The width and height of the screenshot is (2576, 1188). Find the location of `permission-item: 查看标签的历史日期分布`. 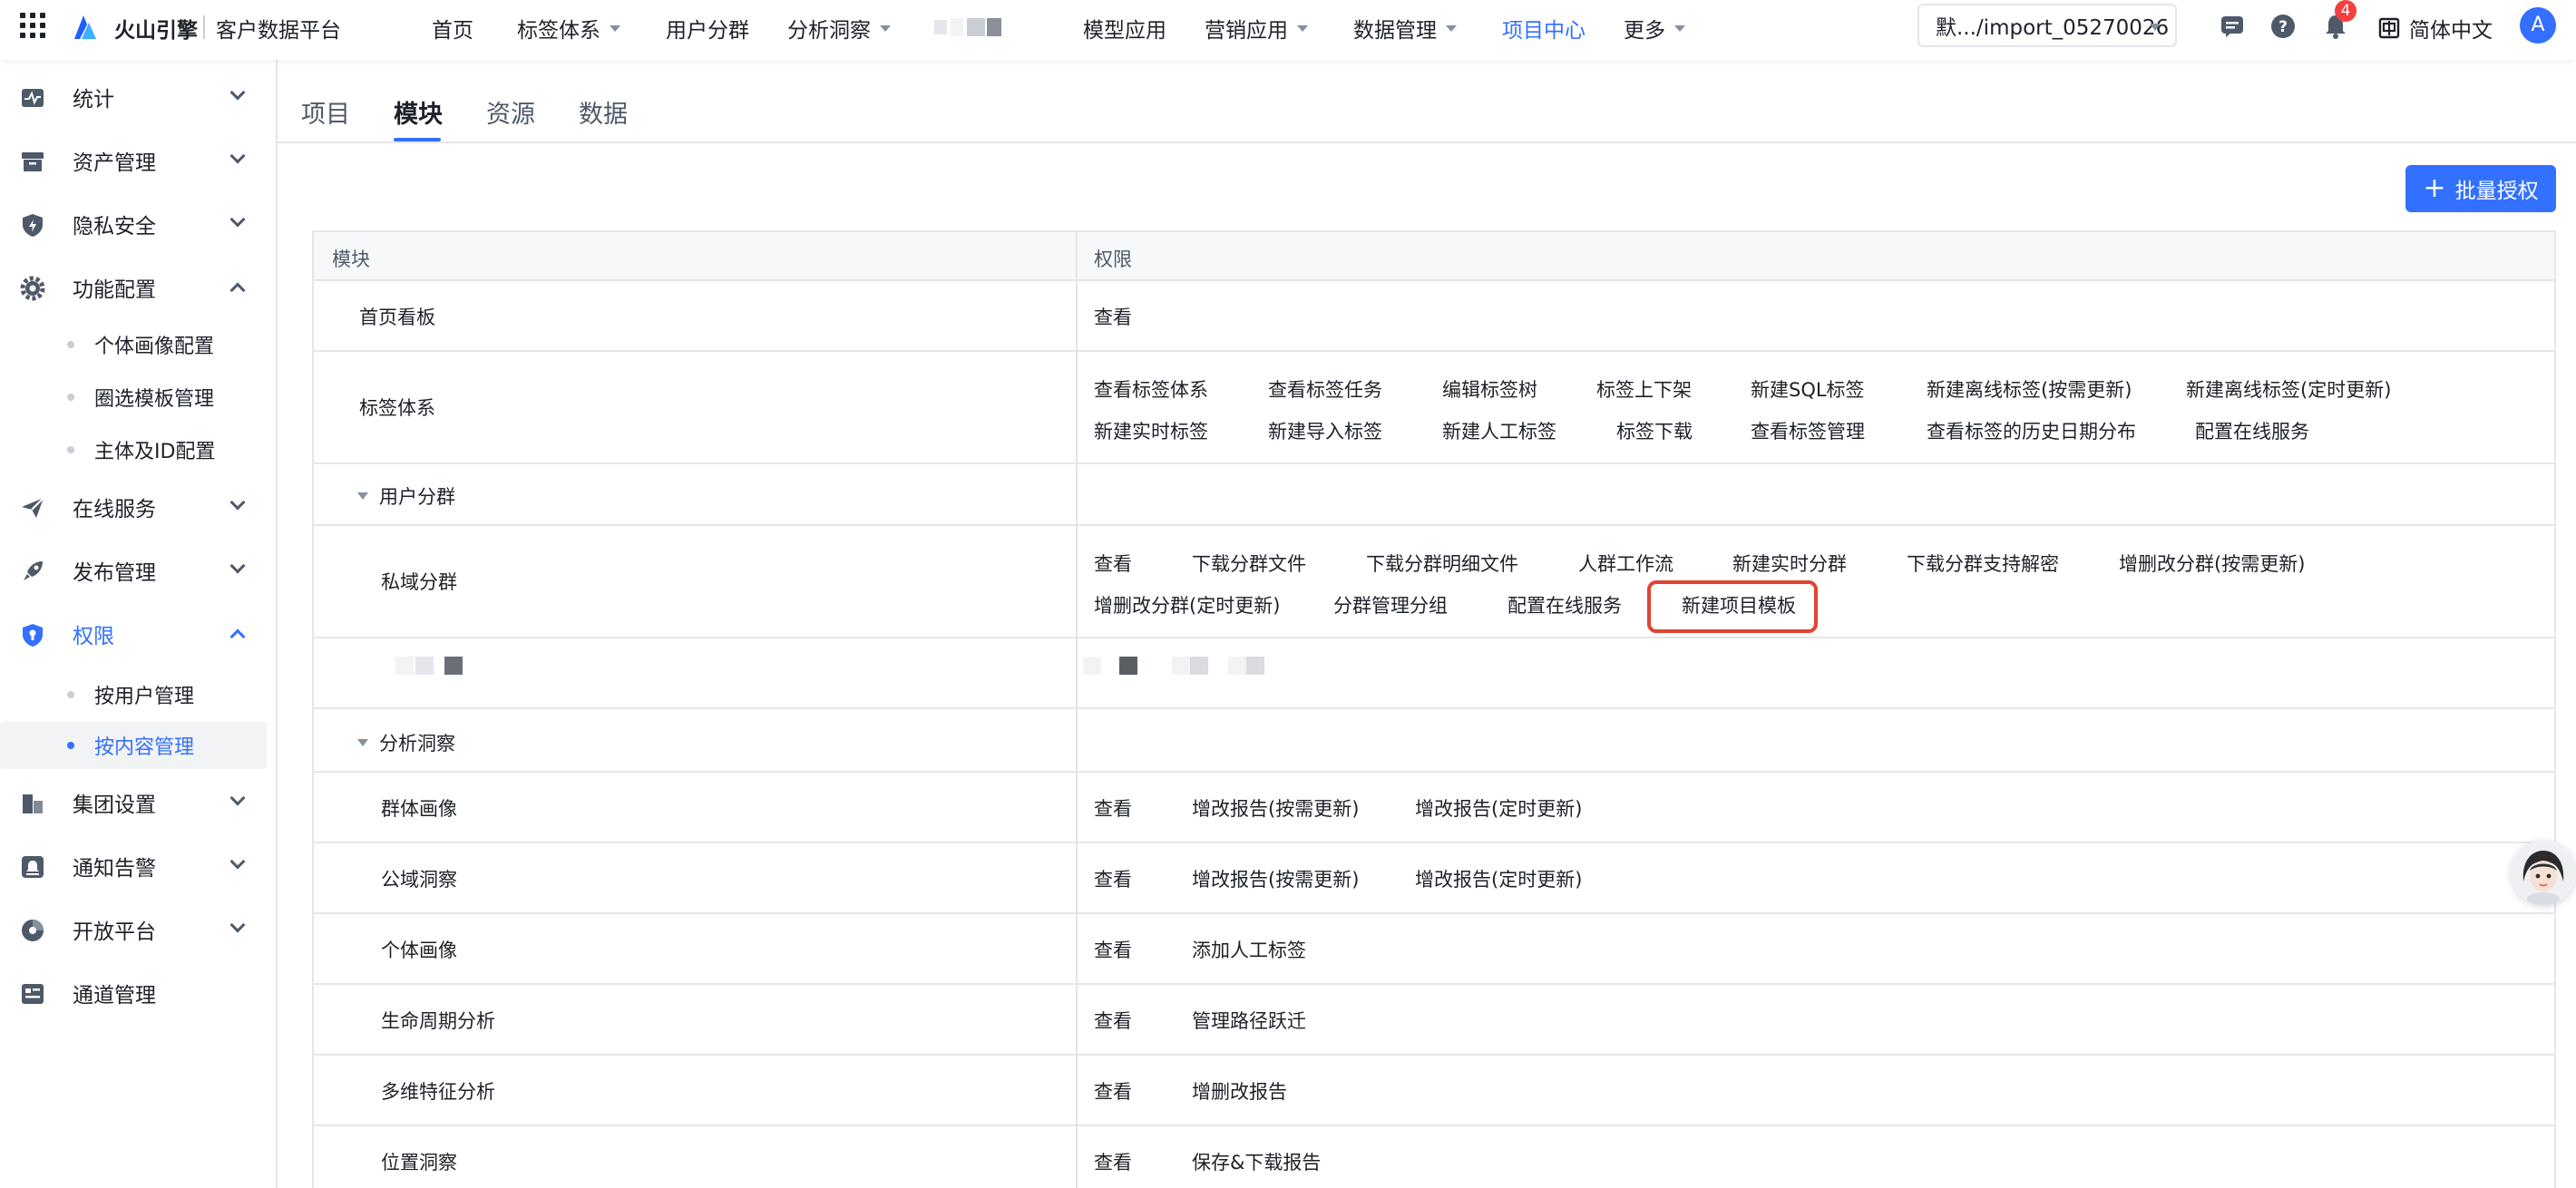

permission-item: 查看标签的历史日期分布 is located at coordinates (2031, 430).